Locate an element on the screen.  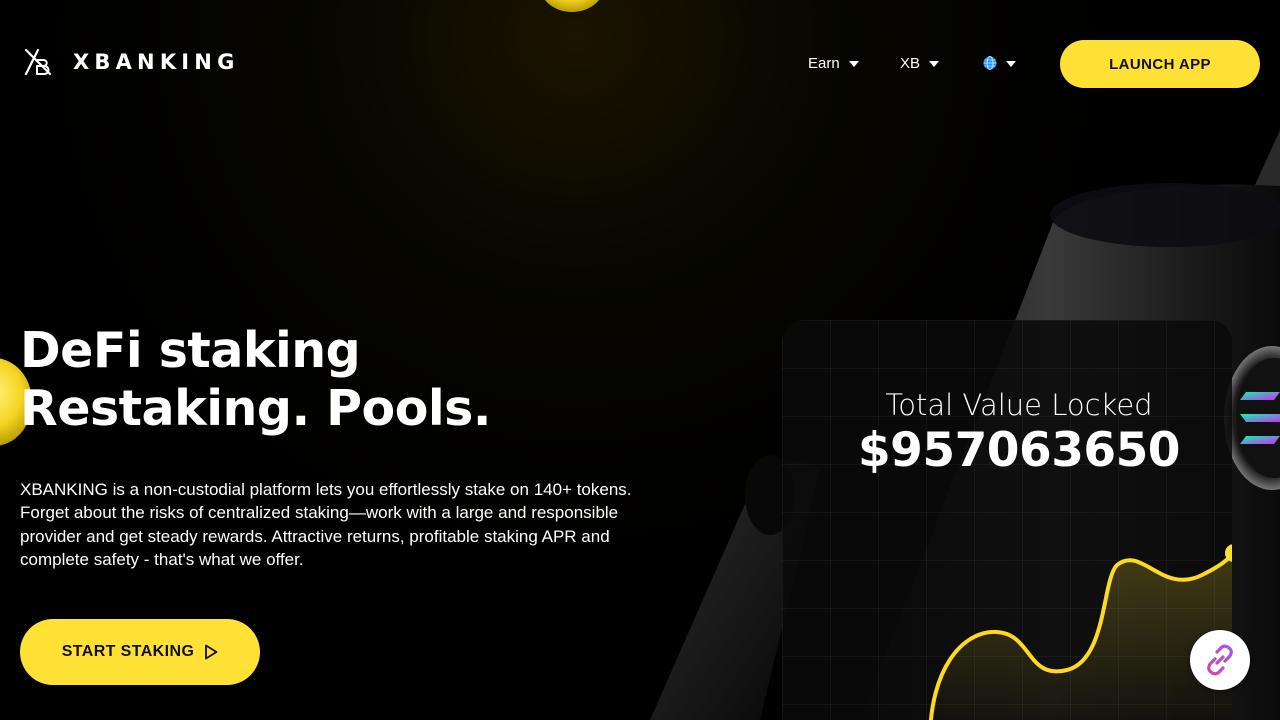
hero-title-line-2: Restaking. Pools. is located at coordinates (255, 408).